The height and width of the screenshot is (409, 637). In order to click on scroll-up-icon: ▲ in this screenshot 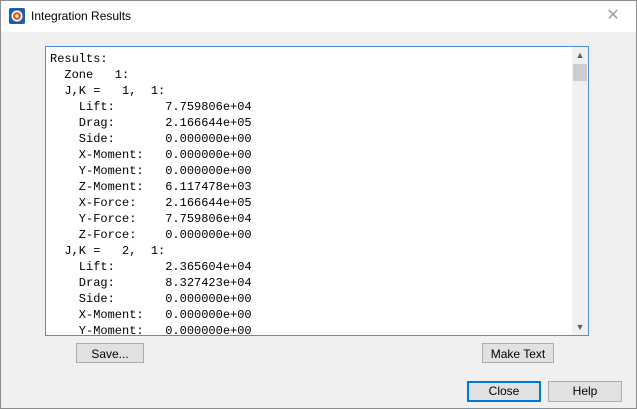, I will do `click(580, 55)`.